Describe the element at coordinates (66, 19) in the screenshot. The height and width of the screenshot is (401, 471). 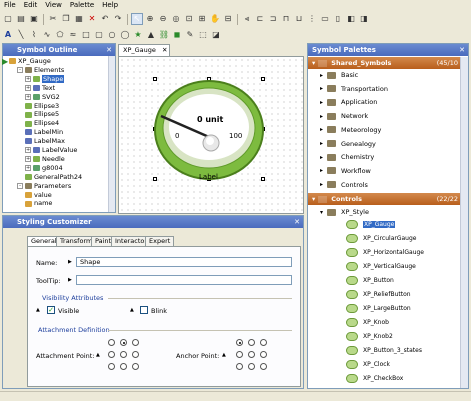
I see `copy-icon: ❐` at that location.